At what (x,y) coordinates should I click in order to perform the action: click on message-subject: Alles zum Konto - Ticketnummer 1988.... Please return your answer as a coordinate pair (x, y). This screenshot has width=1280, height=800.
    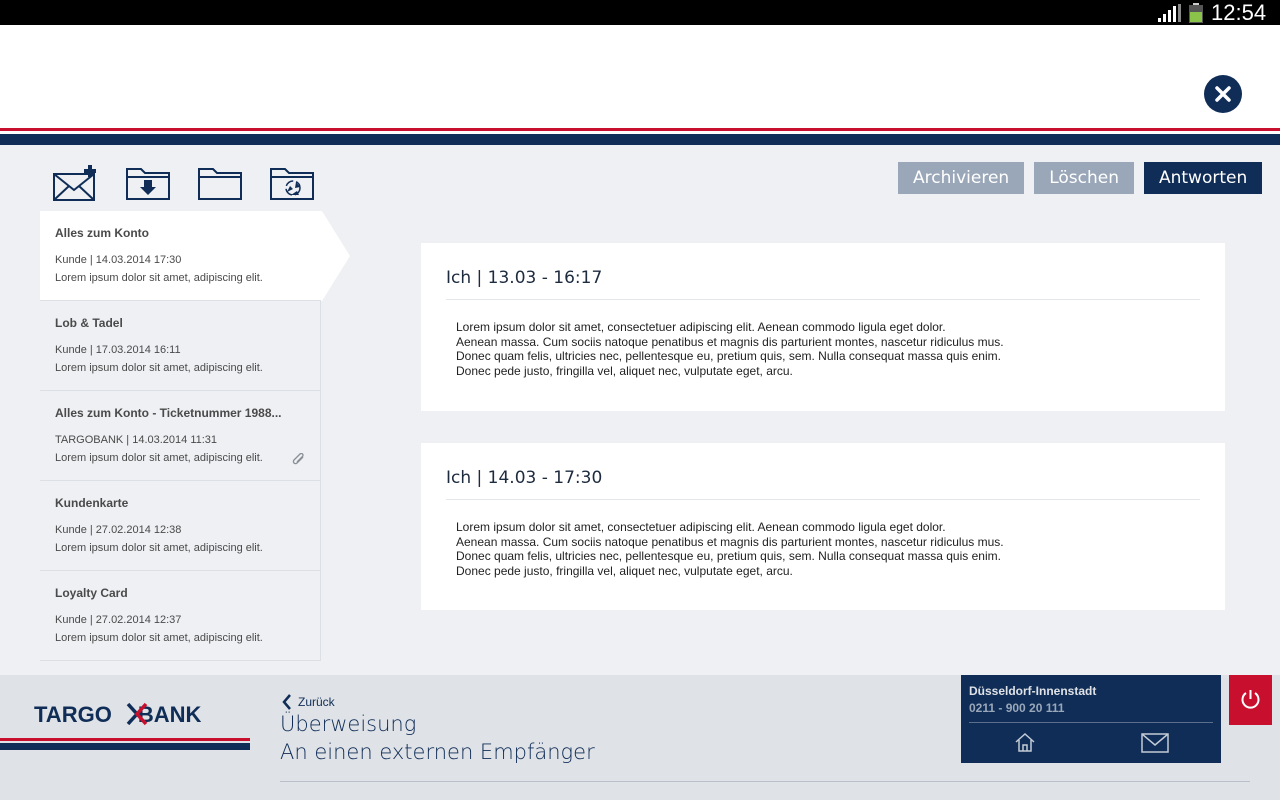
    Looking at the image, I should click on (168, 413).